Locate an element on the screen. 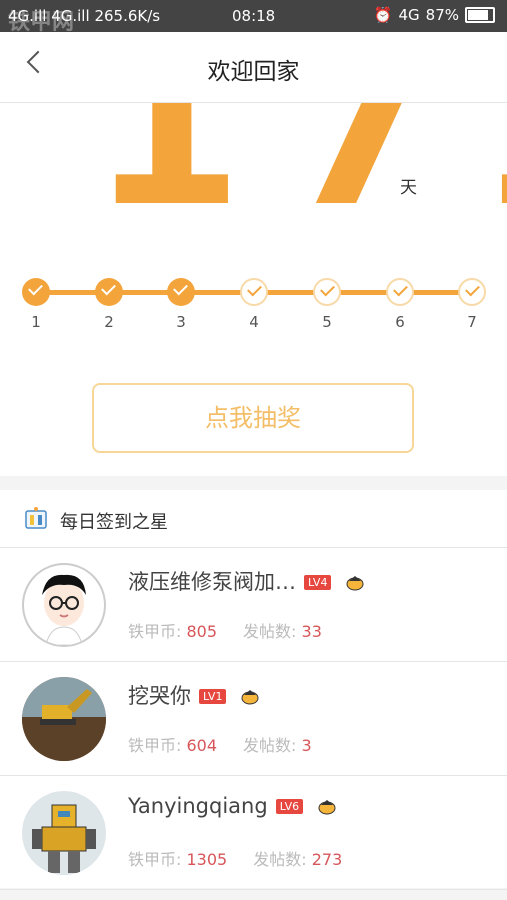 This screenshot has height=900, width=507. clock: 08:18 is located at coordinates (254, 16).